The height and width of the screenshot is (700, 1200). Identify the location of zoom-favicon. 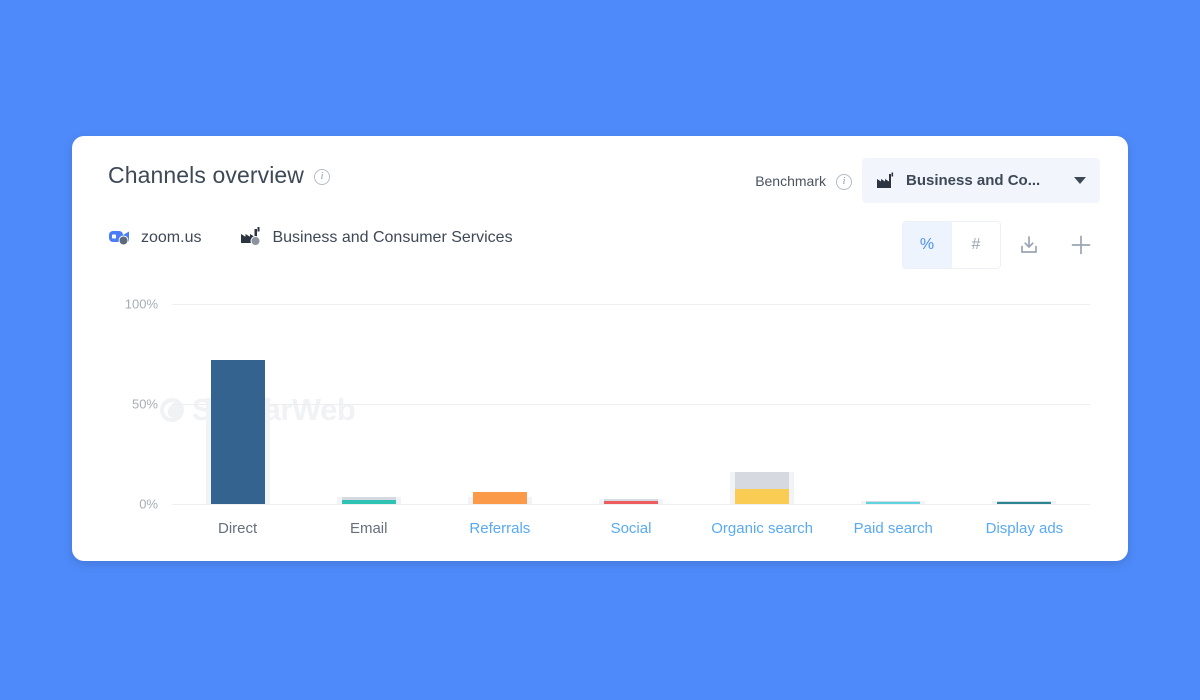
(120, 238).